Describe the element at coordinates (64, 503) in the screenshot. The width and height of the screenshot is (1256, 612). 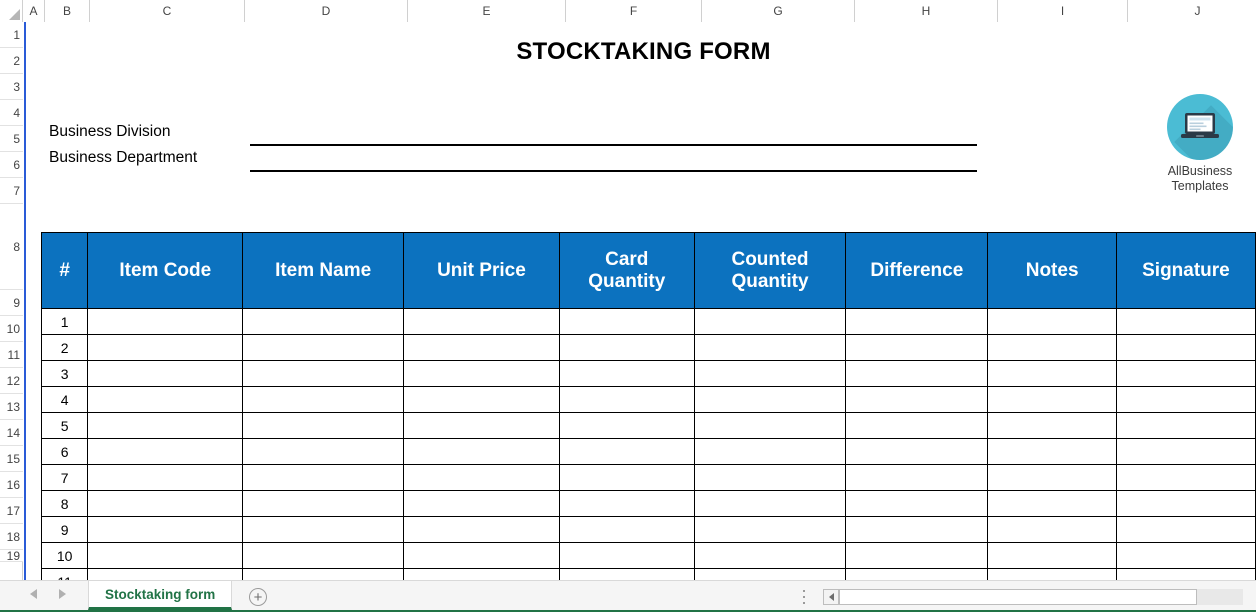
I see `row-index-cell: 8` at that location.